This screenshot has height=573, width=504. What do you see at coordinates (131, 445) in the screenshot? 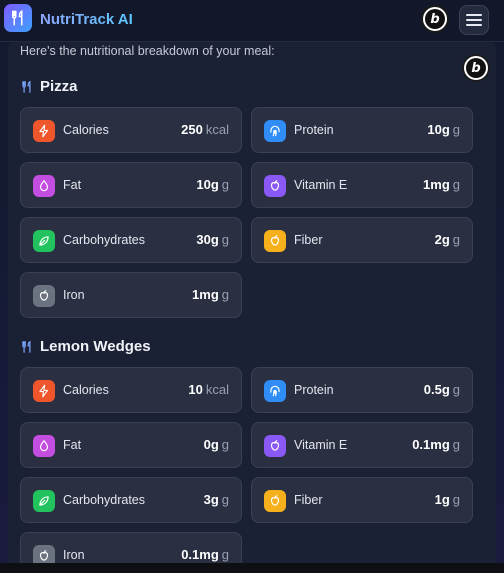
I see `nutrient-card-fat: Fat 0g g` at bounding box center [131, 445].